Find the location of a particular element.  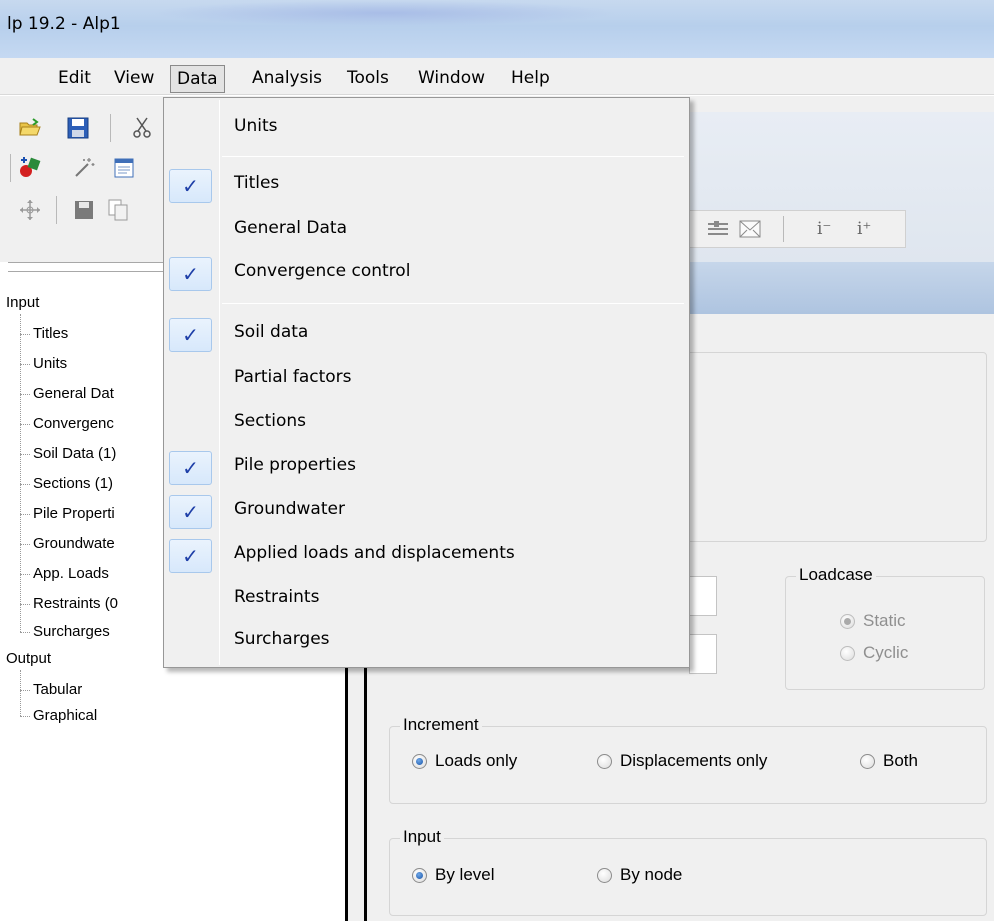

open-folder-icon is located at coordinates (30, 128).